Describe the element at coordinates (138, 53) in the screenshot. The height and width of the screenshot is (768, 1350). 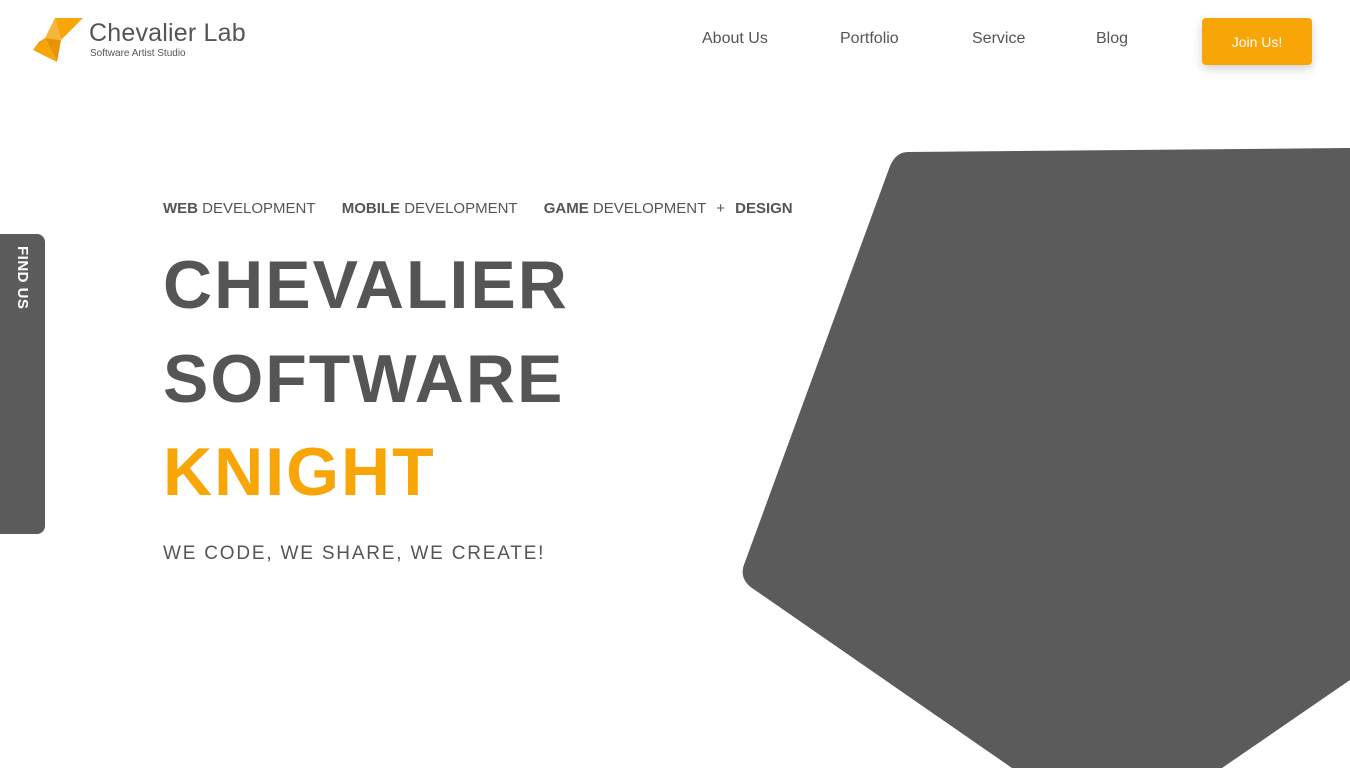
I see `logo-subtitle: Software Artist Studio` at that location.